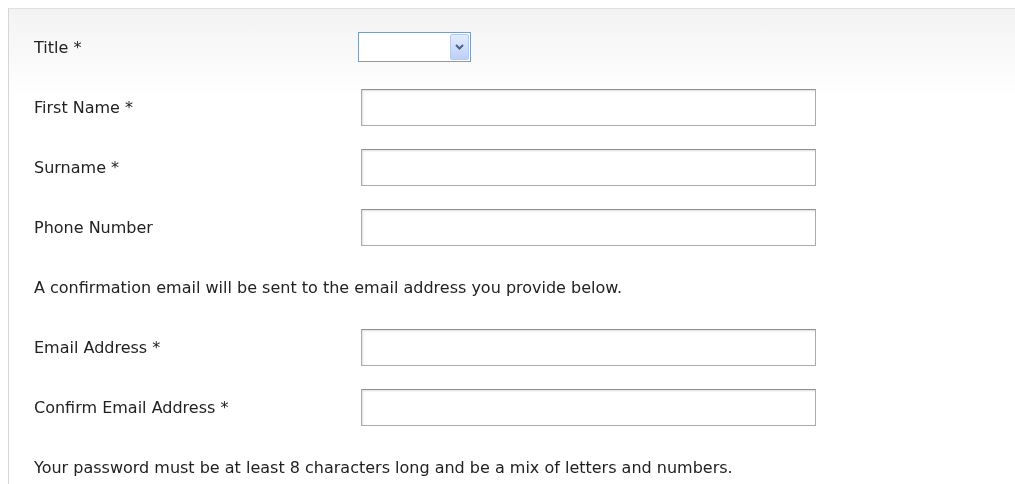  What do you see at coordinates (84, 107) in the screenshot?
I see `field-label: First Name *` at bounding box center [84, 107].